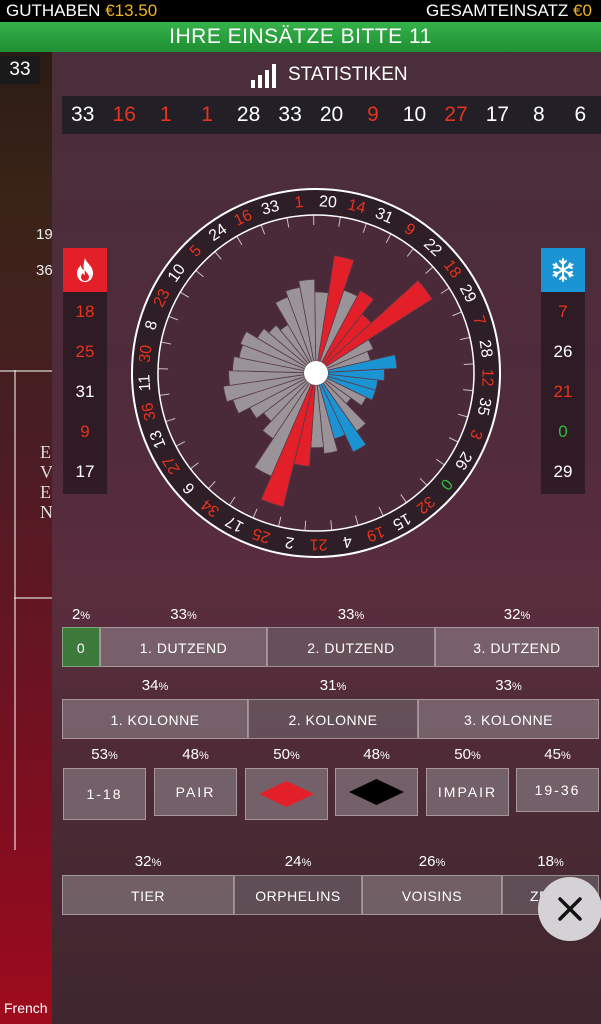 Image resolution: width=601 pixels, height=1024 pixels. I want to click on round-badge: 33, so click(20, 70).